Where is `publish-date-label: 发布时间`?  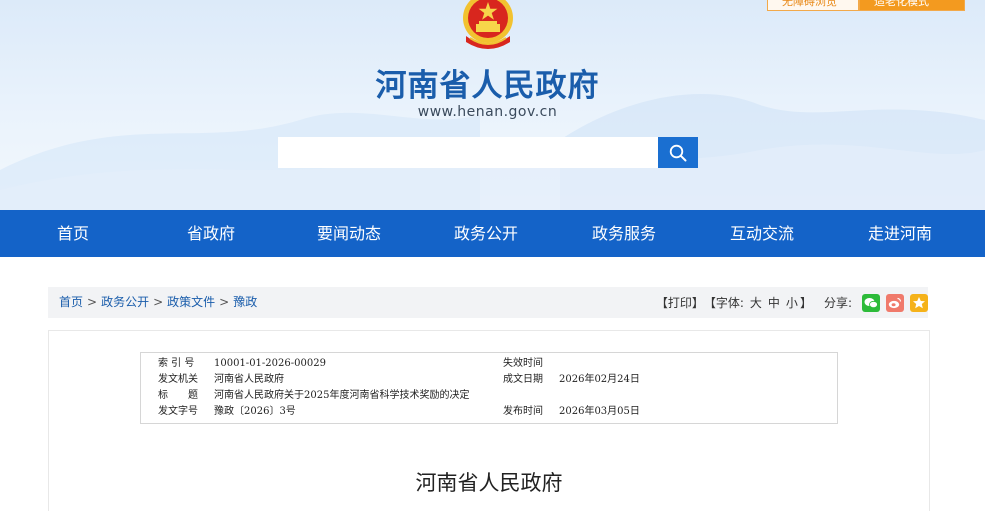
publish-date-label: 发布时间 is located at coordinates (523, 411).